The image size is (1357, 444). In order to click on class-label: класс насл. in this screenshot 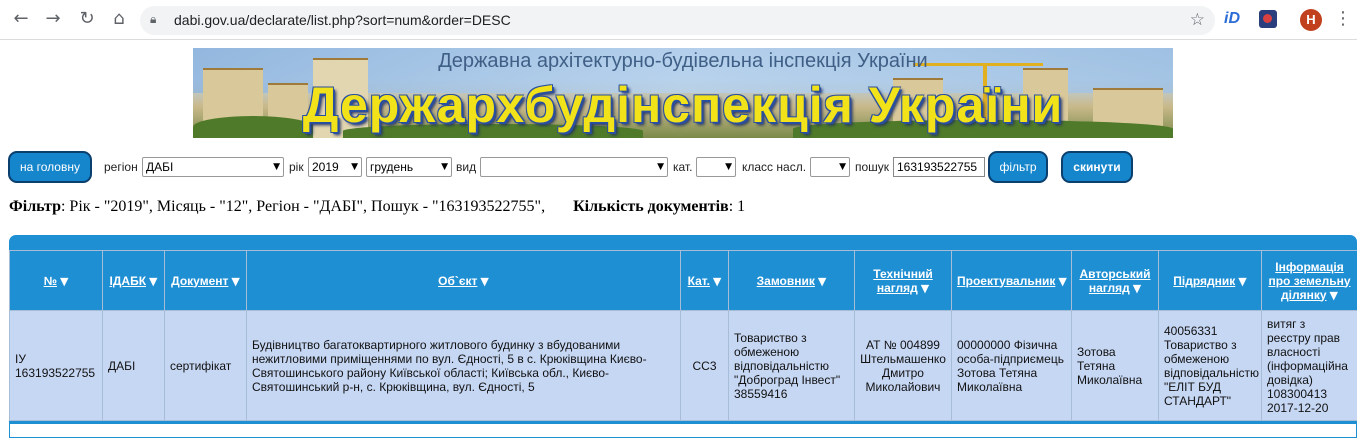, I will do `click(774, 167)`.